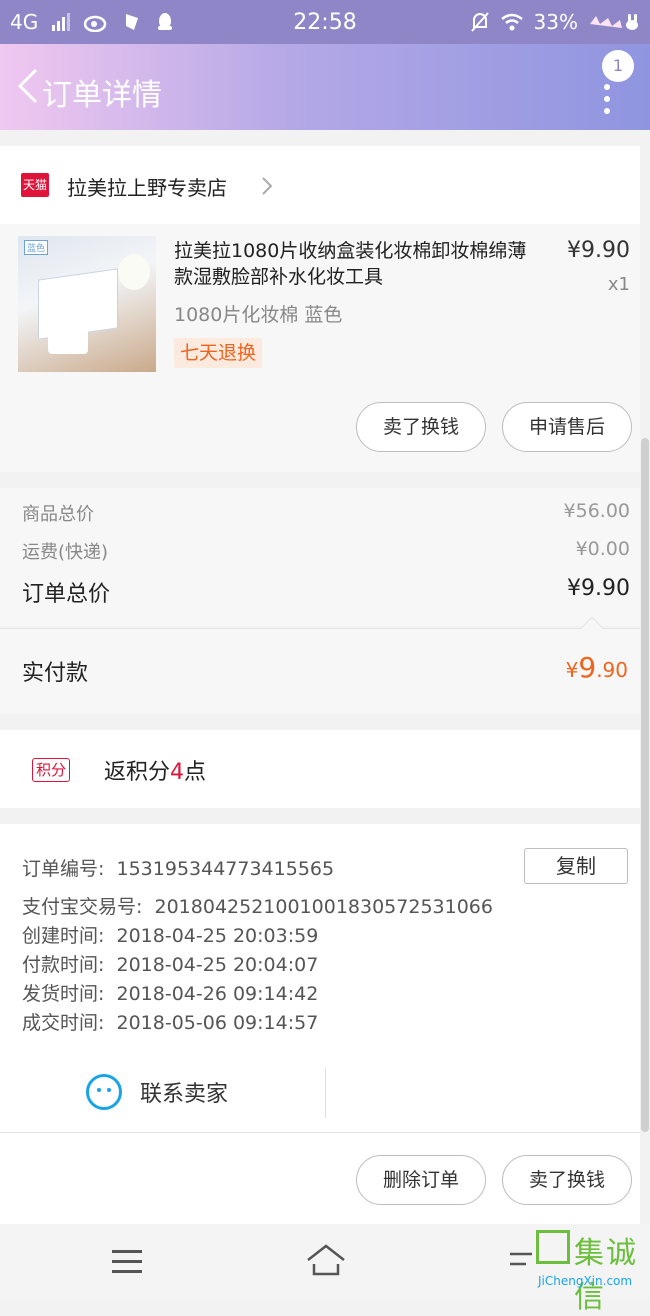 The width and height of the screenshot is (650, 1316). I want to click on sell-for-cash-button: 卖了换钱, so click(421, 427).